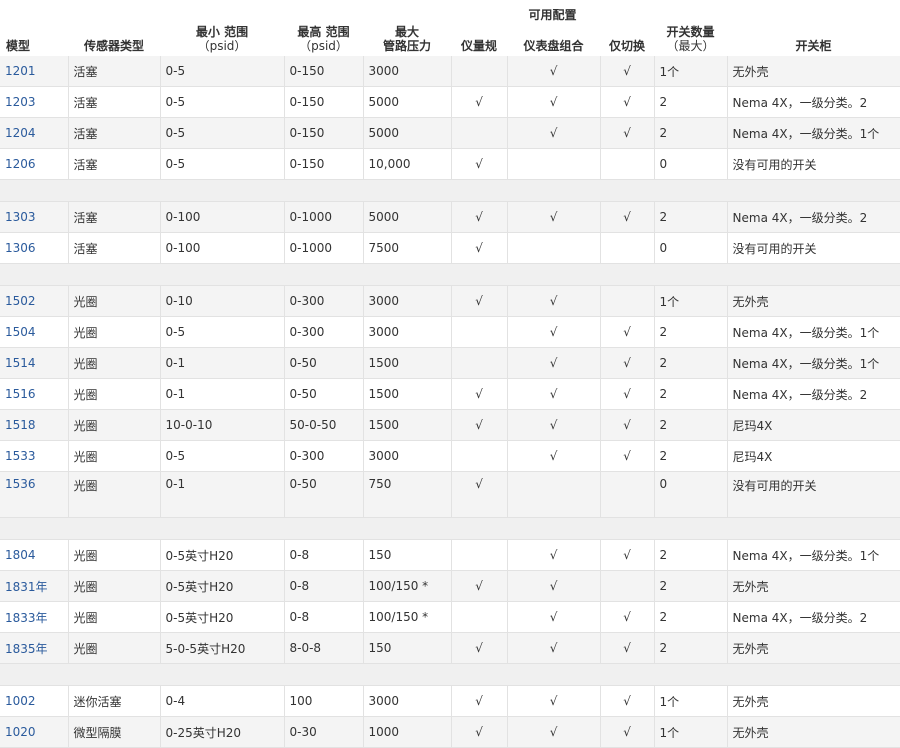 This screenshot has width=900, height=748. I want to click on model-link: 1020, so click(20, 732).